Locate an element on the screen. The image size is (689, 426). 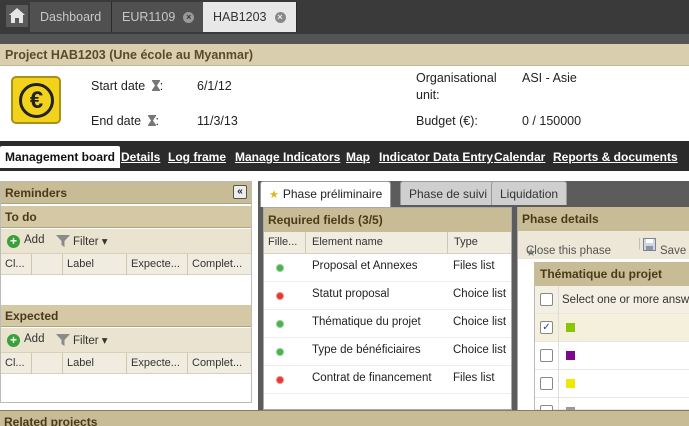
tab-label: Dashboard is located at coordinates (71, 17).